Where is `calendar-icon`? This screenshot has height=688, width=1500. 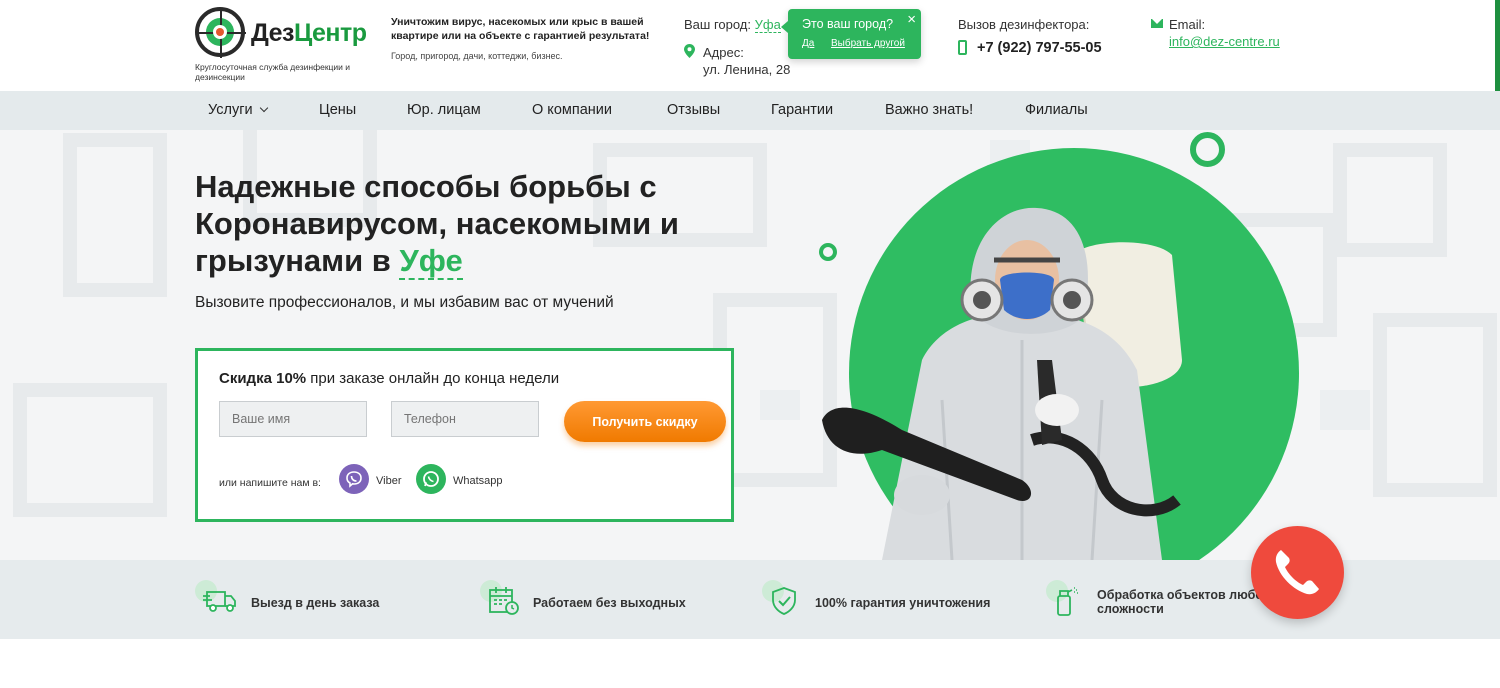
calendar-icon is located at coordinates (504, 601).